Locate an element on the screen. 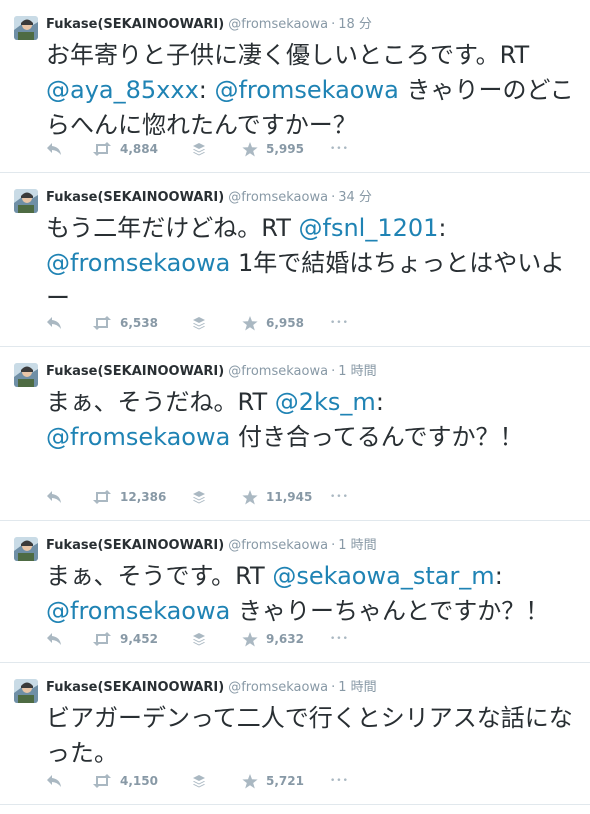 This screenshot has height=814, width=590. text-segment: お年寄りと子供に凄く優しいところです。RT is located at coordinates (288, 55).